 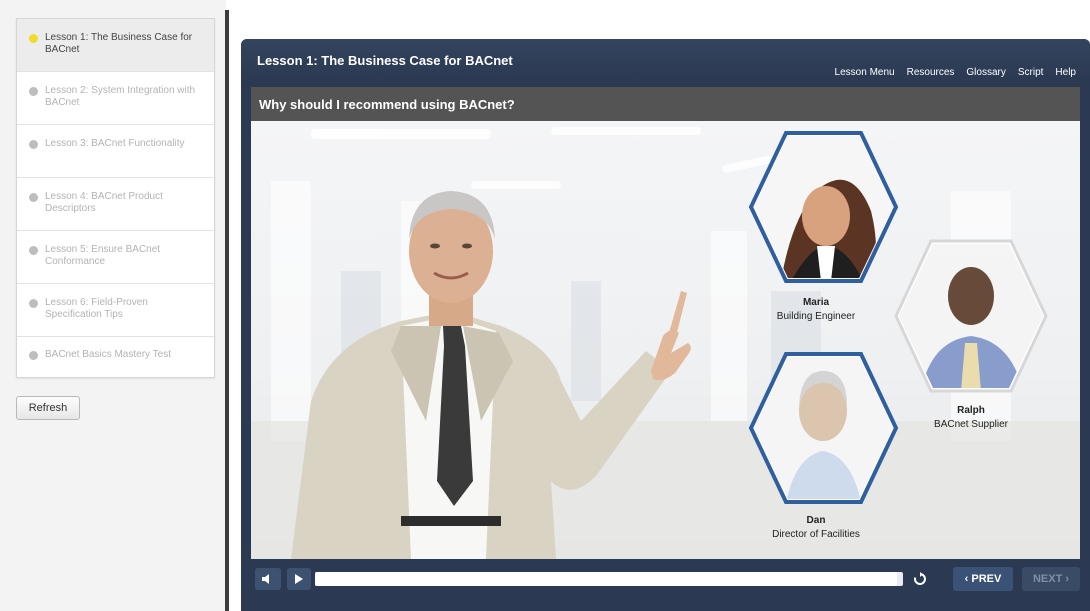 I want to click on lesson-label: Lesson 4: BACnet Product Descriptors, so click(x=104, y=202).